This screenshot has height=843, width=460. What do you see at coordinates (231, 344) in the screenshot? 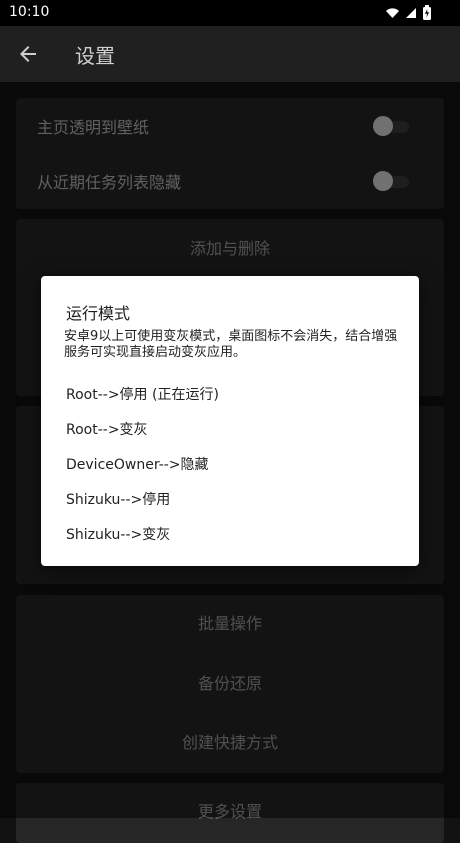
I see `dialog-description: 安卓9以上可使用变灰模式，桌面图标不会消失，结合增强服务可实现直接启动变灰应用。` at bounding box center [231, 344].